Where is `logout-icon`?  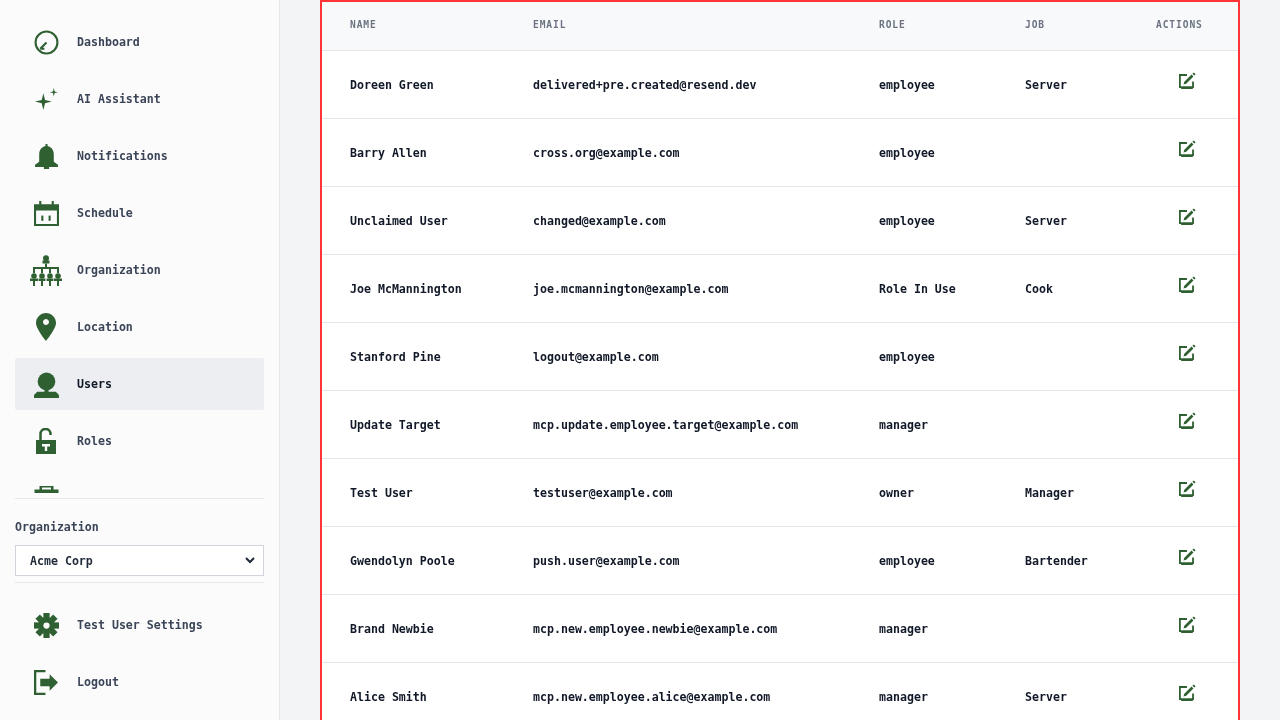 logout-icon is located at coordinates (46, 682).